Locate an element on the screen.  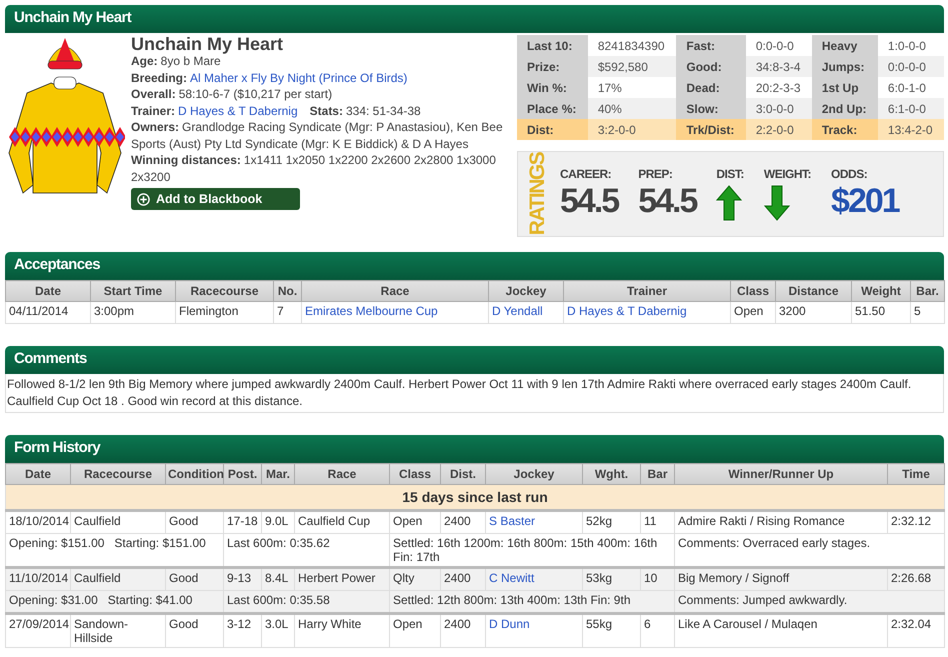
table-link: D Dunn is located at coordinates (534, 631).